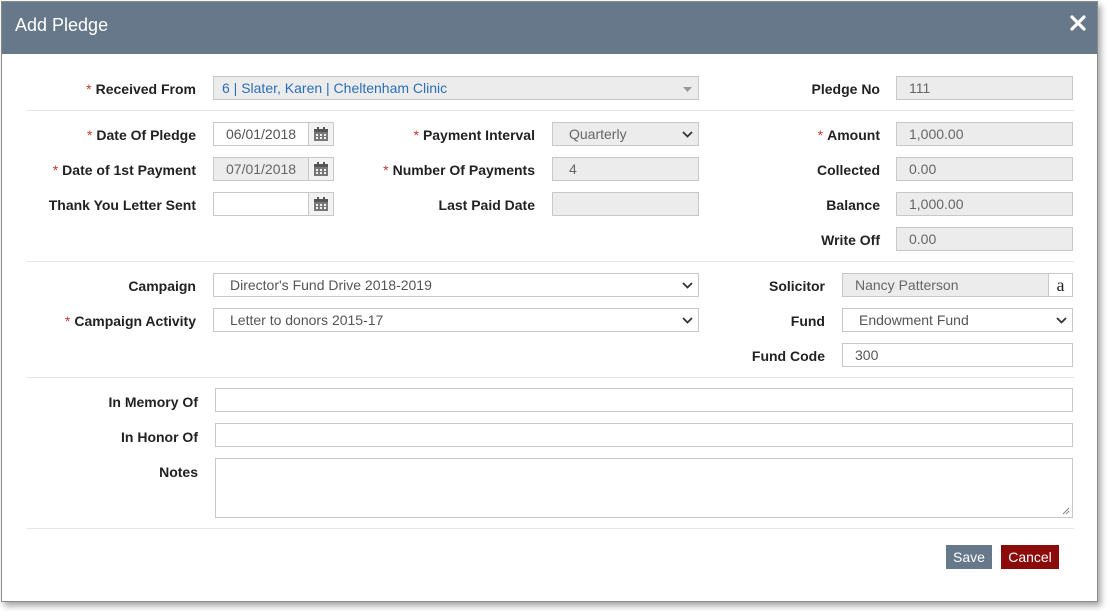  Describe the element at coordinates (984, 169) in the screenshot. I see `collected-field: 0.00` at that location.